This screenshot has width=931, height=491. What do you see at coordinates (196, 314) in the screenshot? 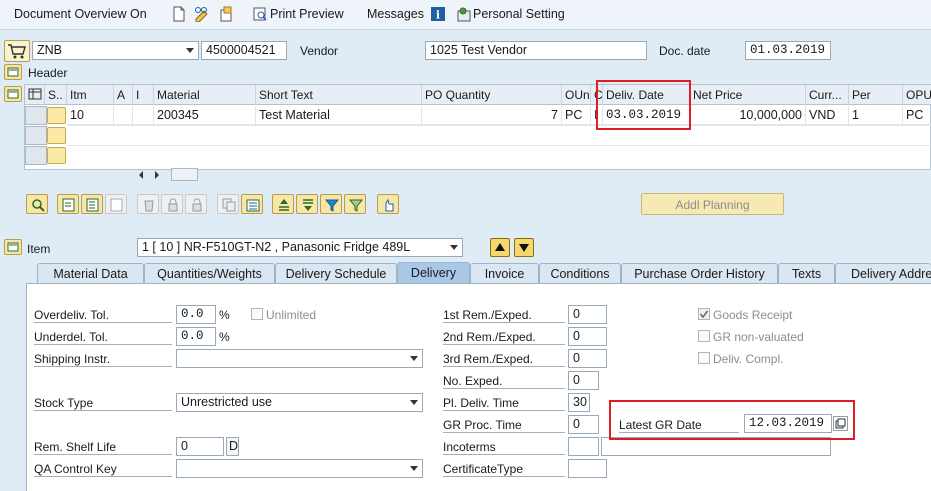
I see `overdeliv-tol-field: 0.0` at bounding box center [196, 314].